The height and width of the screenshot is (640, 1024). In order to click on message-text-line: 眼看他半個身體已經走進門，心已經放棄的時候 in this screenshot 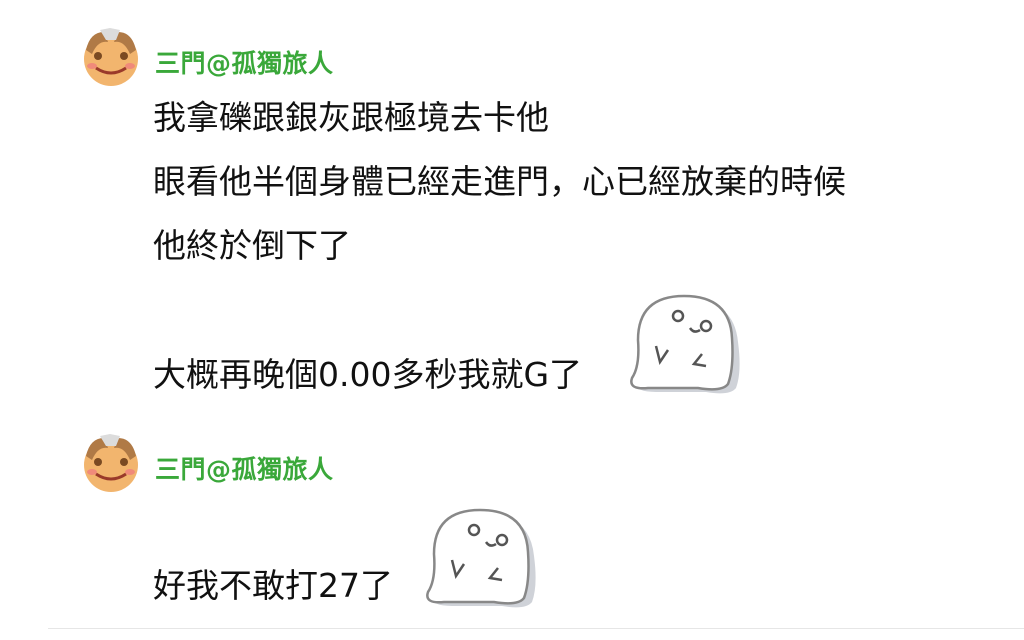, I will do `click(499, 181)`.